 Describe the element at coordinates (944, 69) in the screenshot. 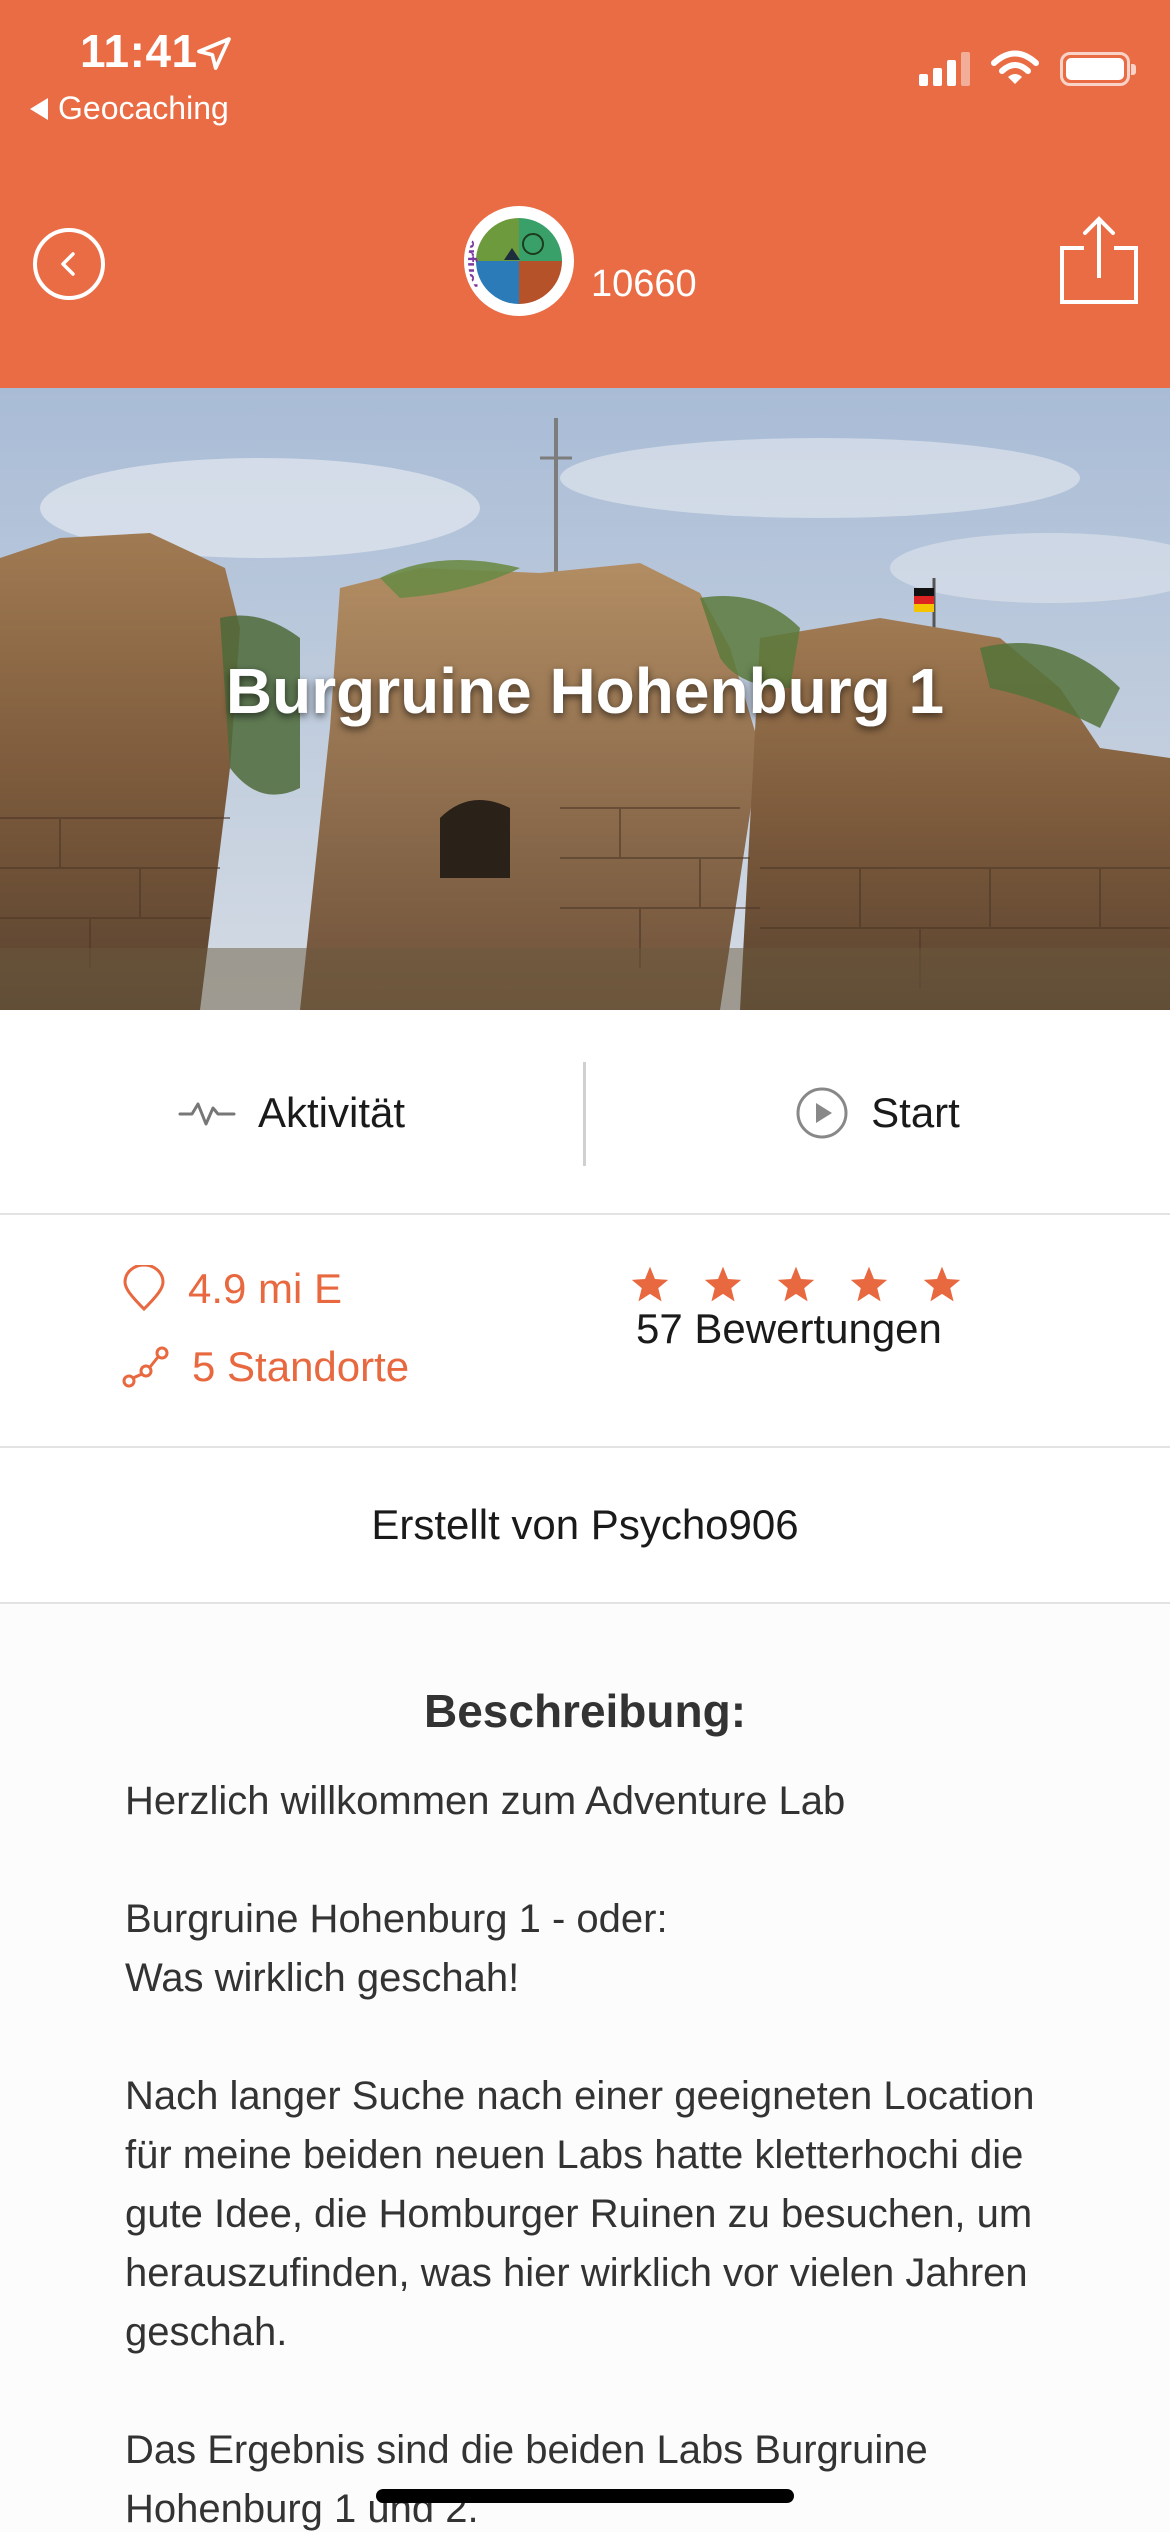

I see `cellular-signal-icon` at that location.